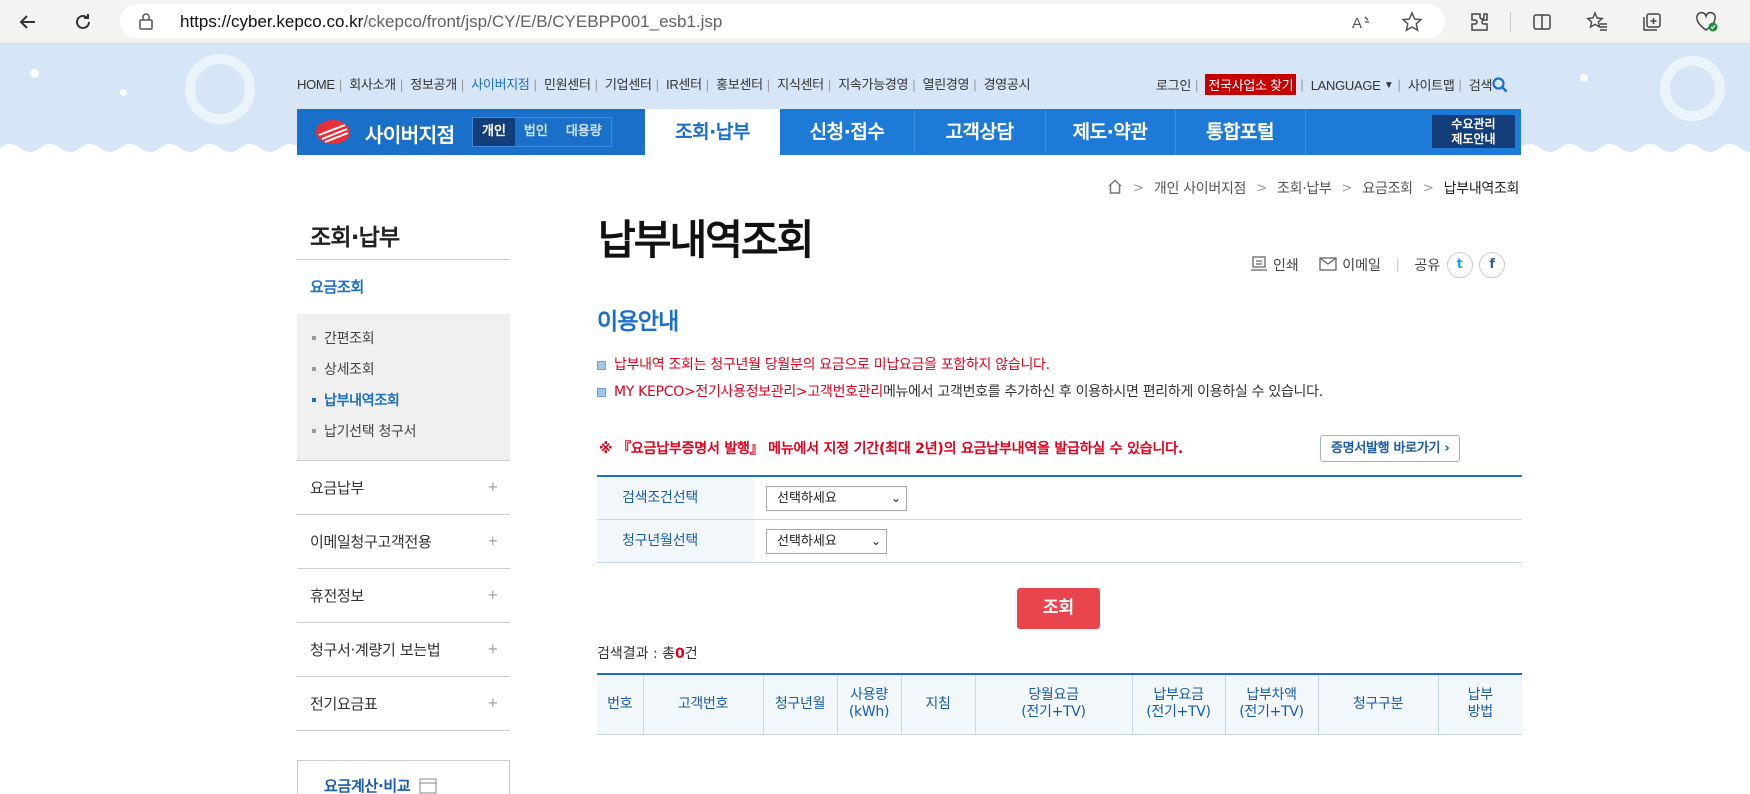 The height and width of the screenshot is (794, 1750). What do you see at coordinates (146, 23) in the screenshot?
I see `lock-icon` at bounding box center [146, 23].